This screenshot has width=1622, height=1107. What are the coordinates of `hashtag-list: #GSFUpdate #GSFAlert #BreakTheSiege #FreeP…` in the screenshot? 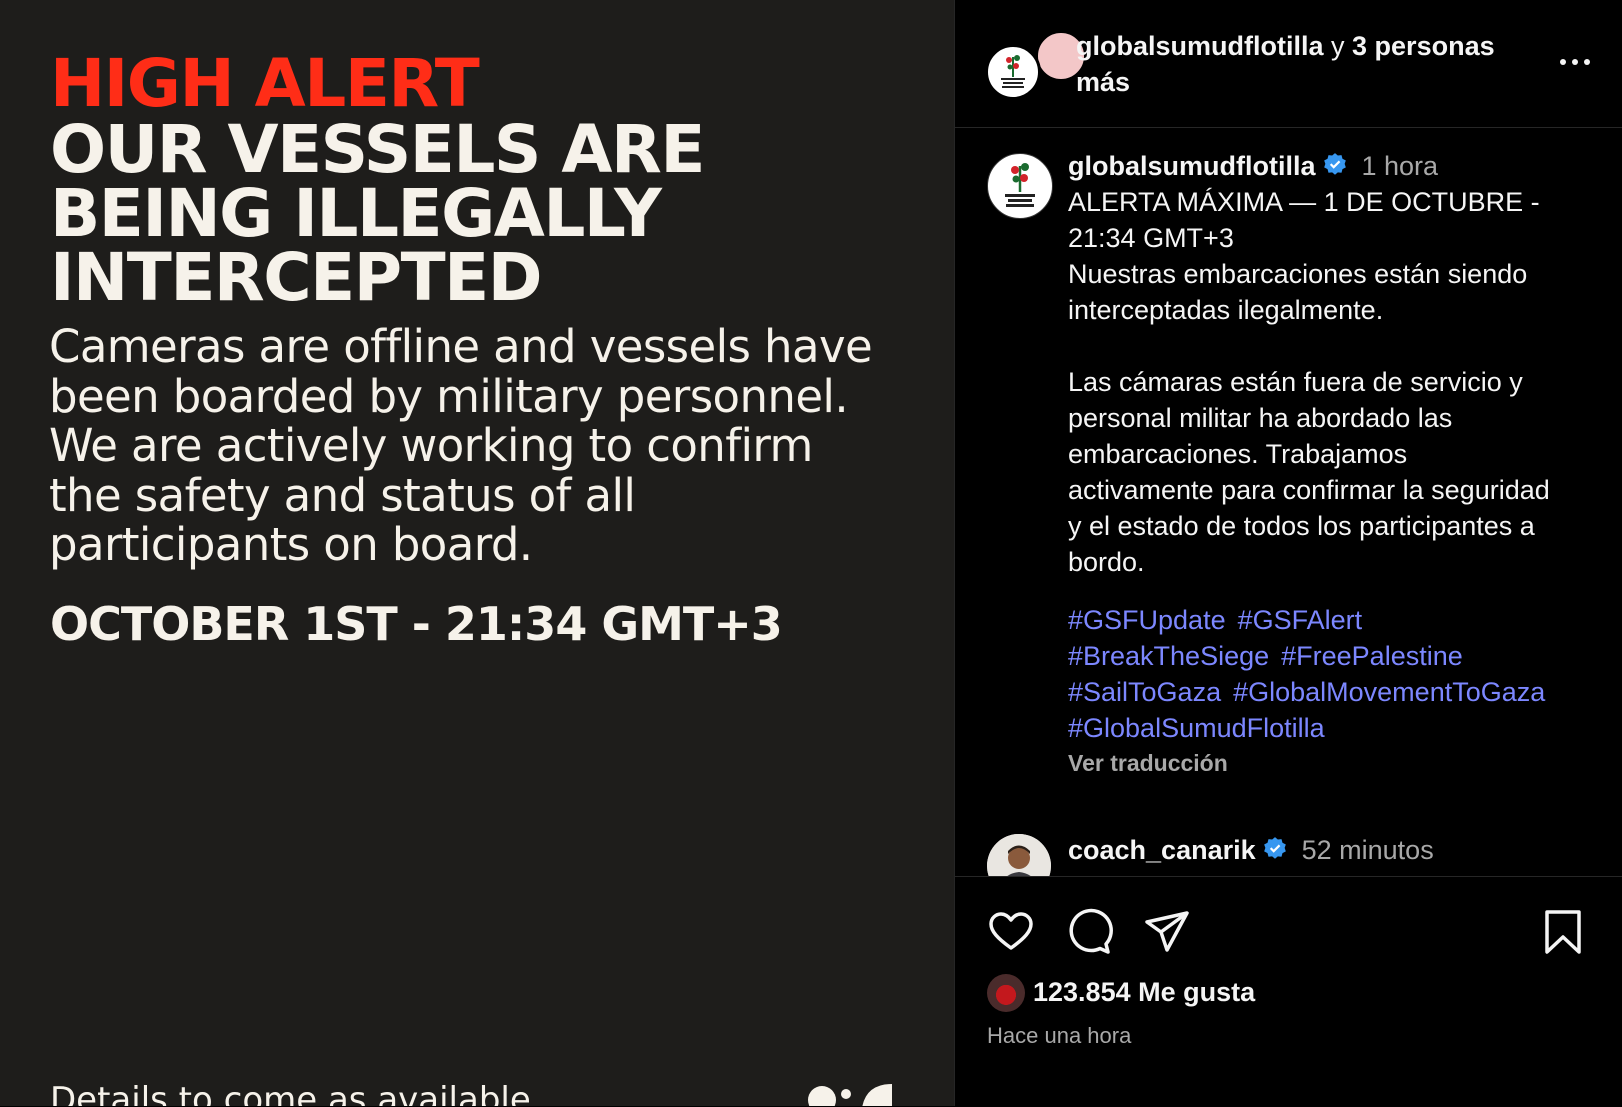 It's located at (1333, 674).